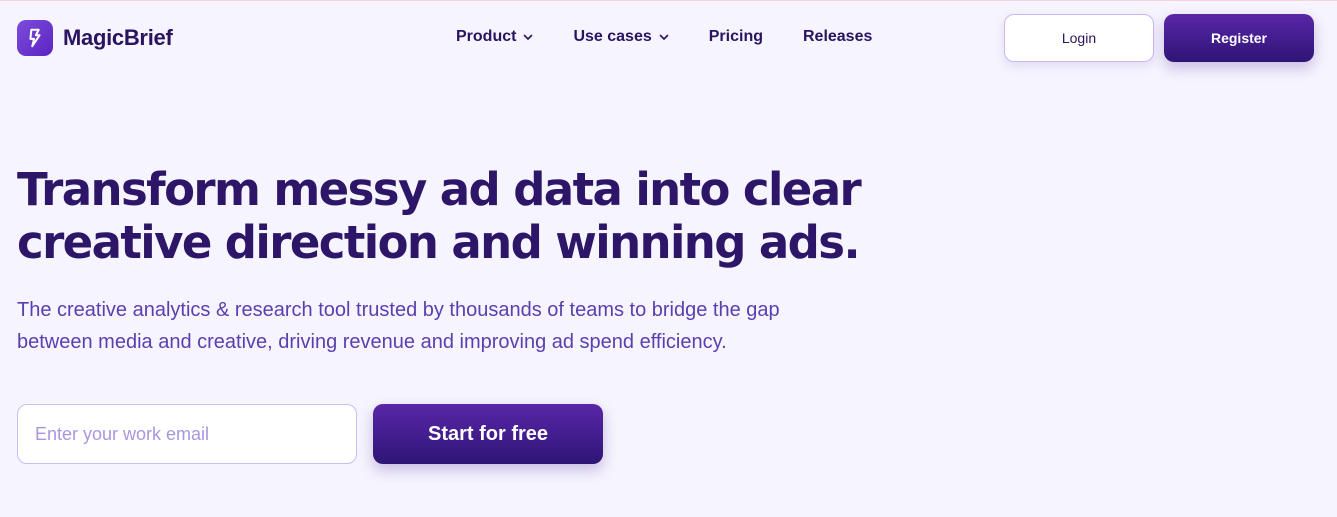 Image resolution: width=1337 pixels, height=517 pixels. Describe the element at coordinates (488, 434) in the screenshot. I see `start-for-free-button: Start for free` at that location.